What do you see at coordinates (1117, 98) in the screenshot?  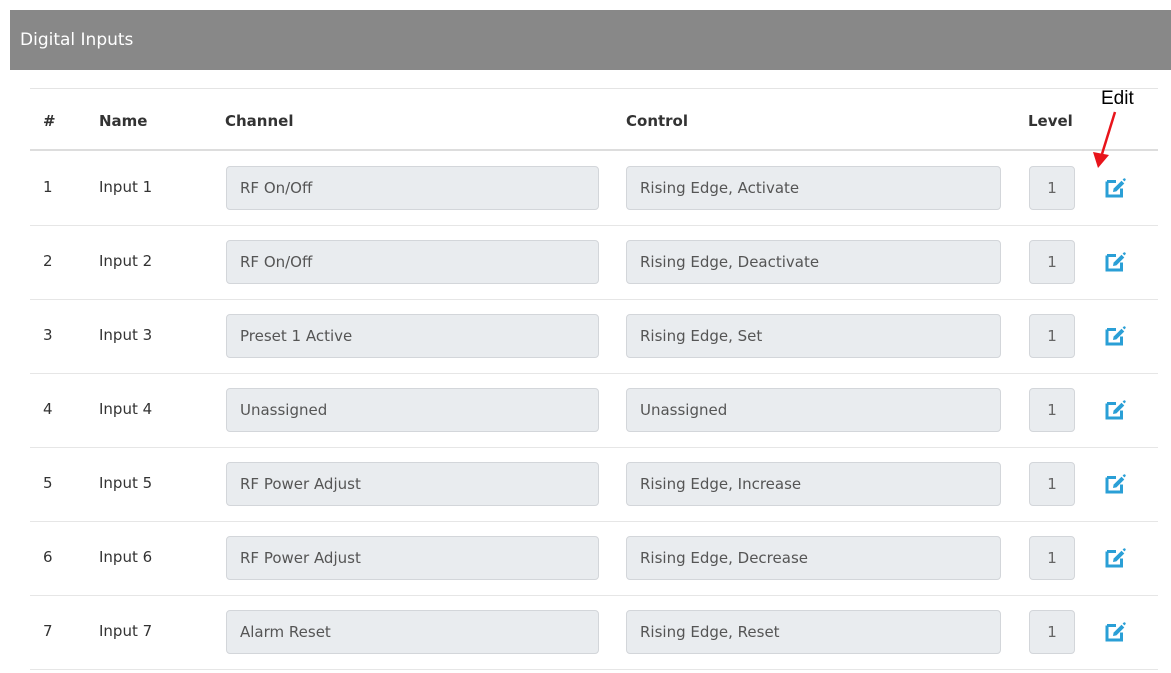 I see `edit-callout-label: Edit` at bounding box center [1117, 98].